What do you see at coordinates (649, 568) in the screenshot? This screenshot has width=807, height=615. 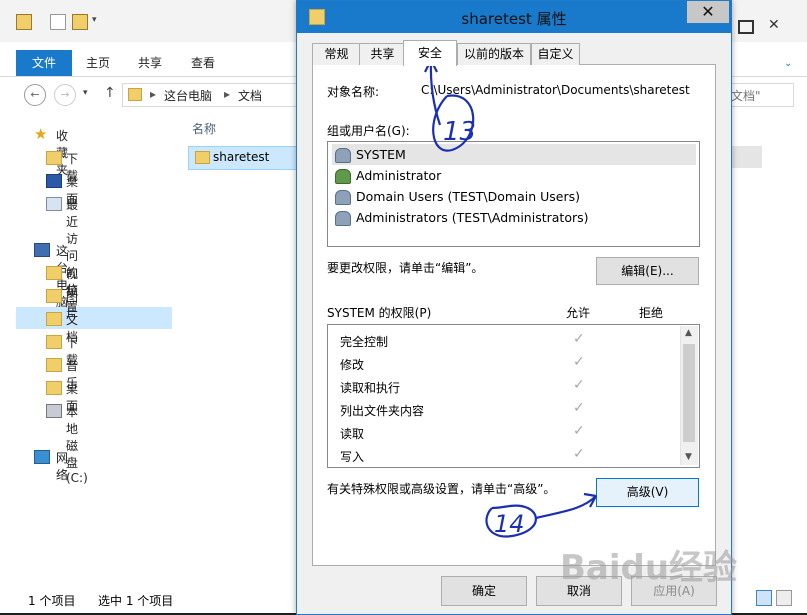 I see `baidu-watermark: Baidu经验` at bounding box center [649, 568].